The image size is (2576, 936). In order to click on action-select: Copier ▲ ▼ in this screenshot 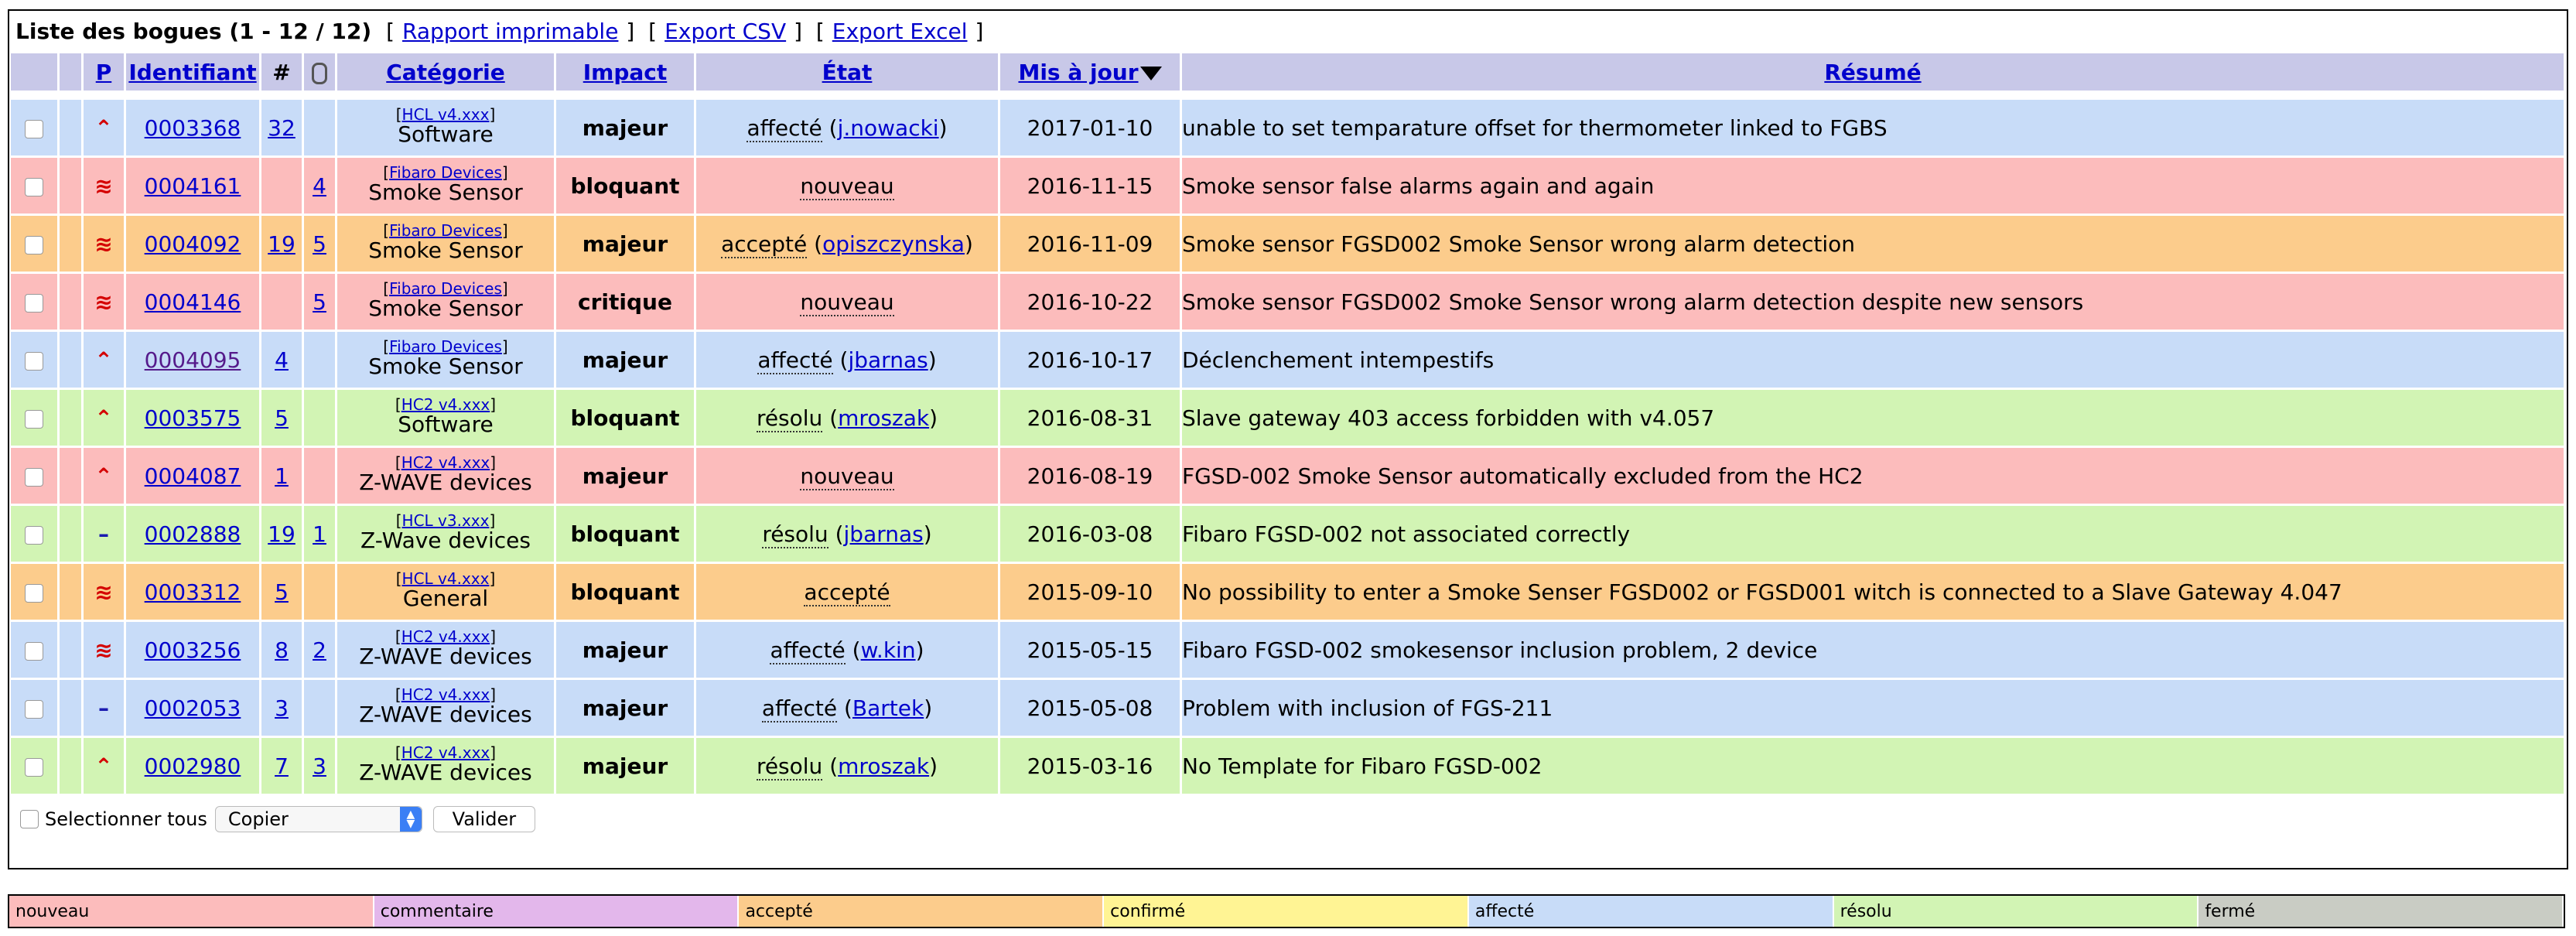, I will do `click(318, 819)`.